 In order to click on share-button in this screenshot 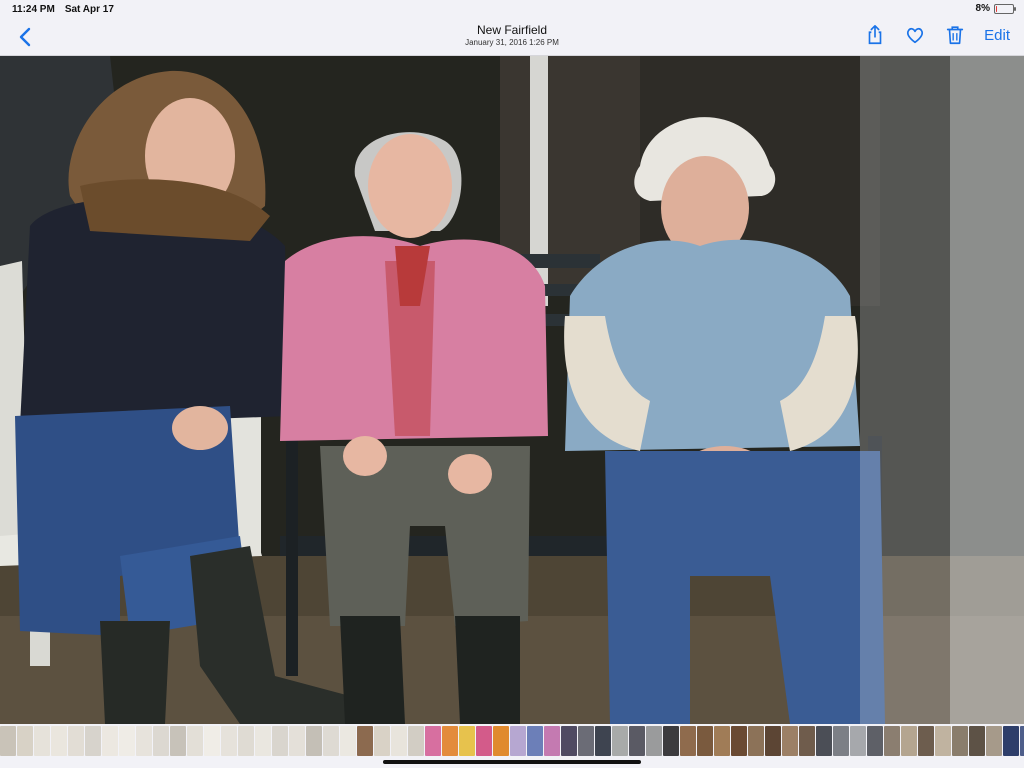, I will do `click(875, 35)`.